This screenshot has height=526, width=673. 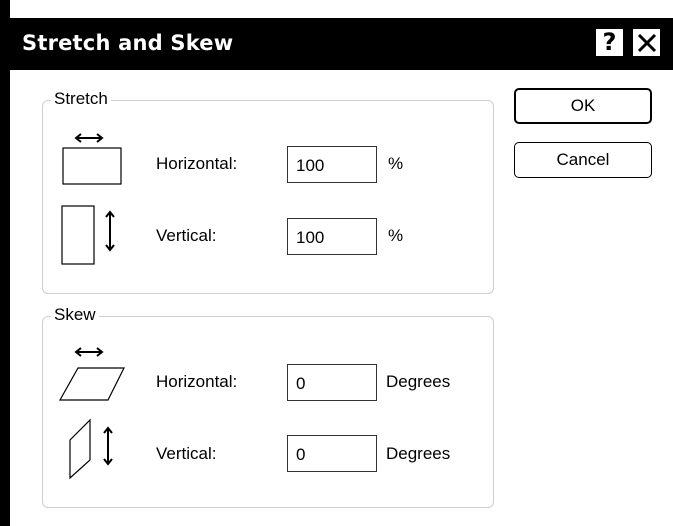 I want to click on skew-vertical-input: 0, so click(x=332, y=453).